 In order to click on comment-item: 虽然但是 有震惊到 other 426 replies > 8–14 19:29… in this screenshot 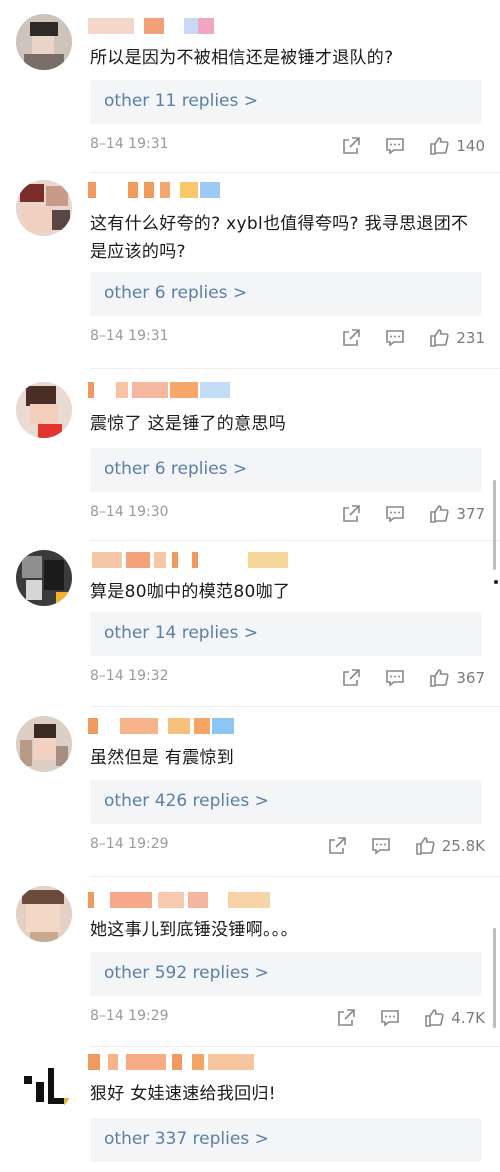, I will do `click(250, 790)`.